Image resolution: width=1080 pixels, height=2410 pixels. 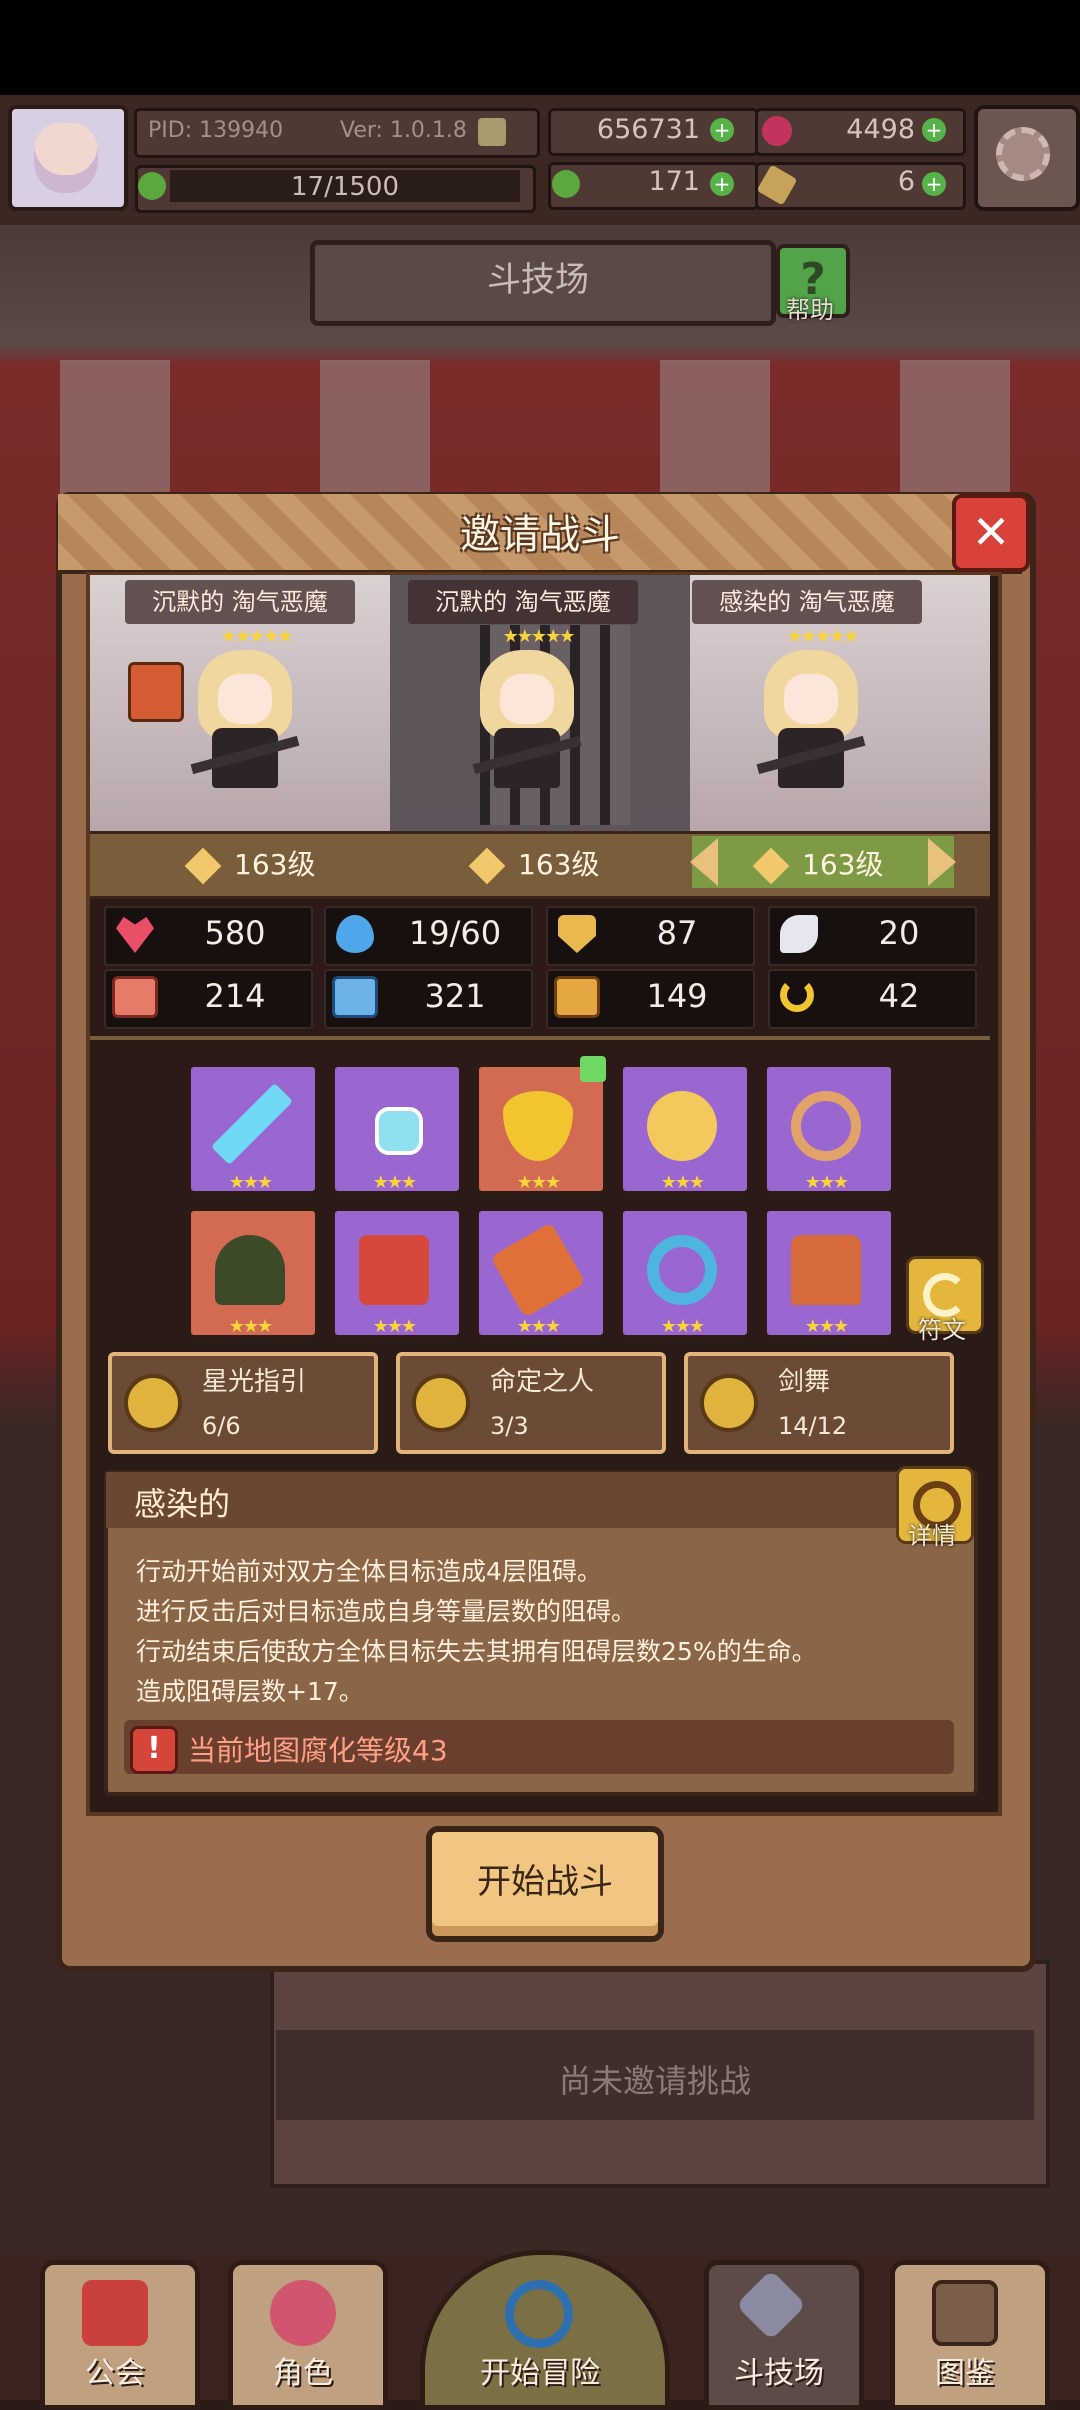 What do you see at coordinates (455, 996) in the screenshot?
I see `stat-magic-value: 321` at bounding box center [455, 996].